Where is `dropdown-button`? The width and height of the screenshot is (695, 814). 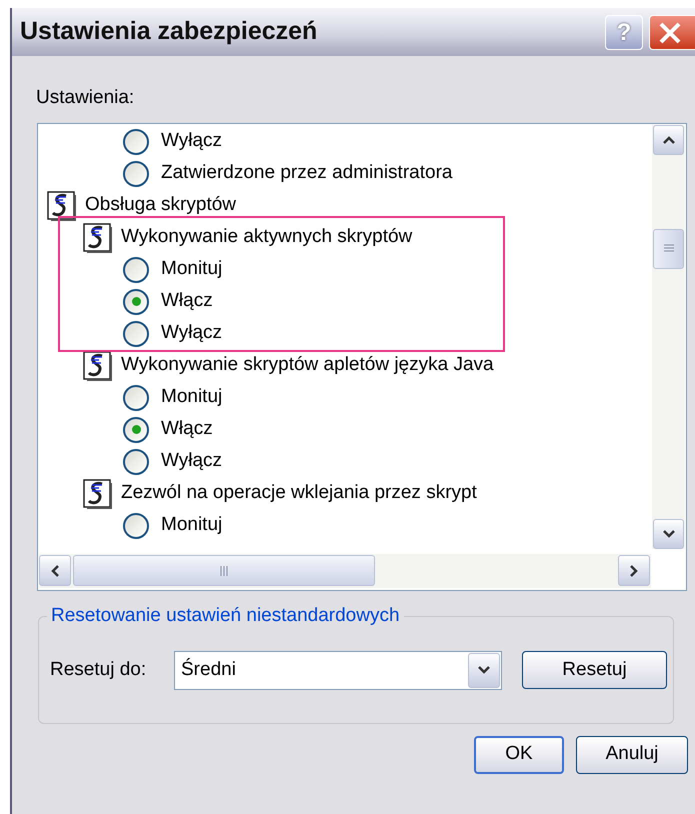
dropdown-button is located at coordinates (484, 670).